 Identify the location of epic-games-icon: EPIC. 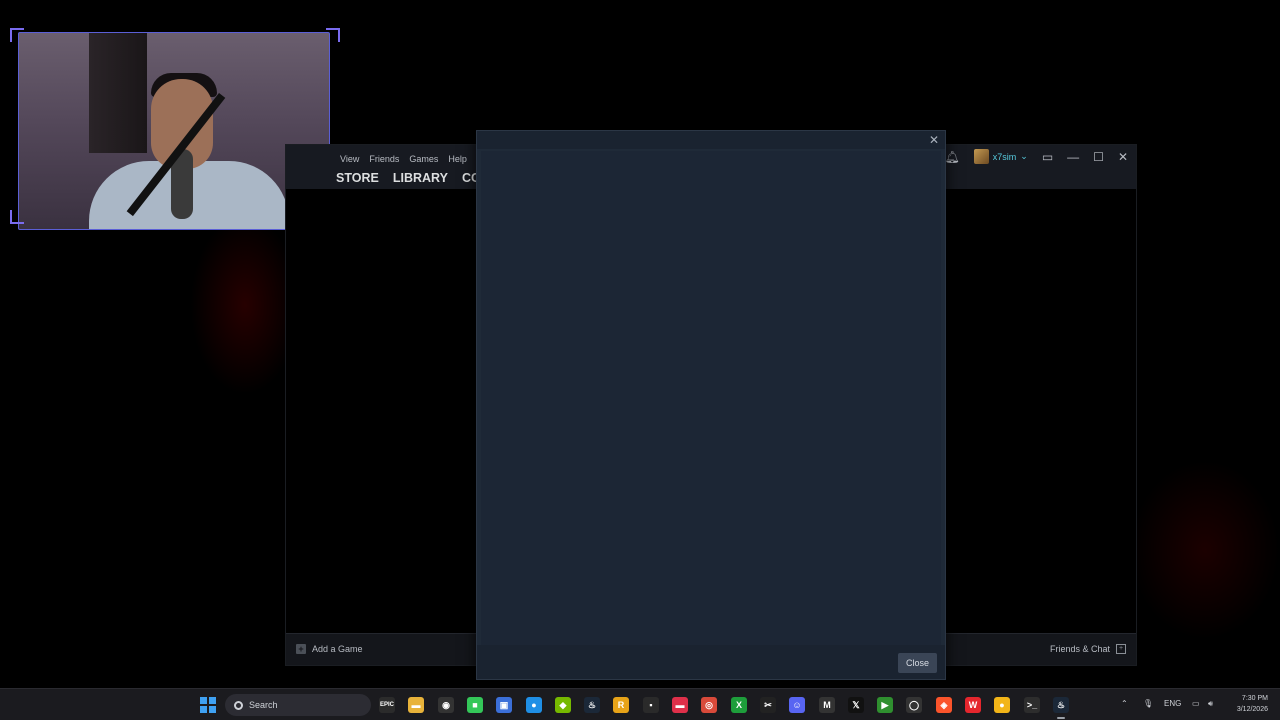
(387, 705).